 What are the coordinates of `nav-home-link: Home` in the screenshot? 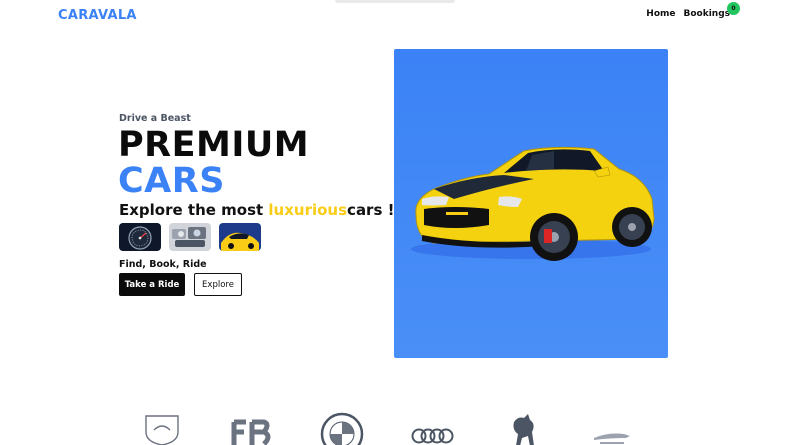 It's located at (660, 14).